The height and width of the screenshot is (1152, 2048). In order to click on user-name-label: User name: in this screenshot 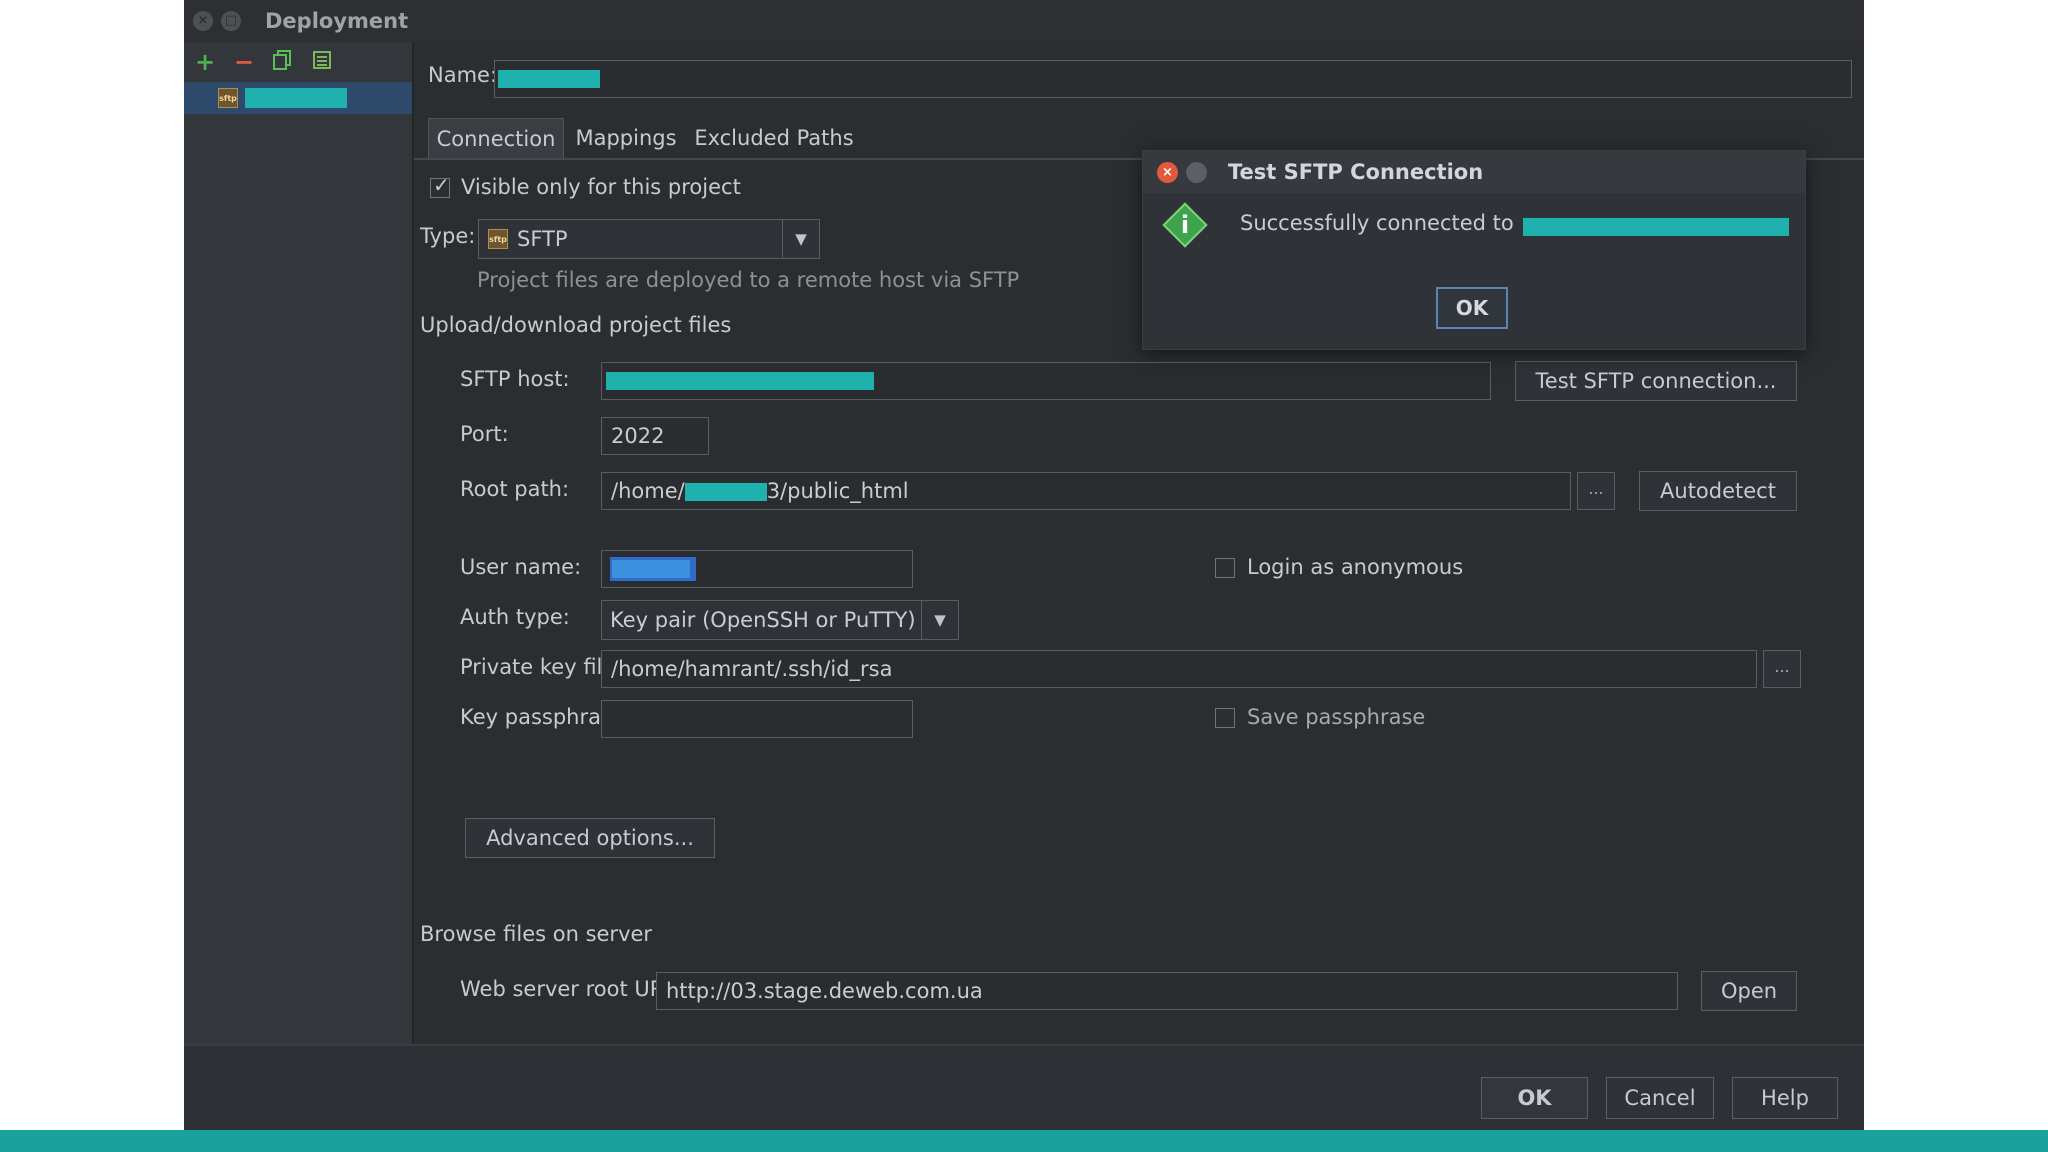, I will do `click(521, 567)`.